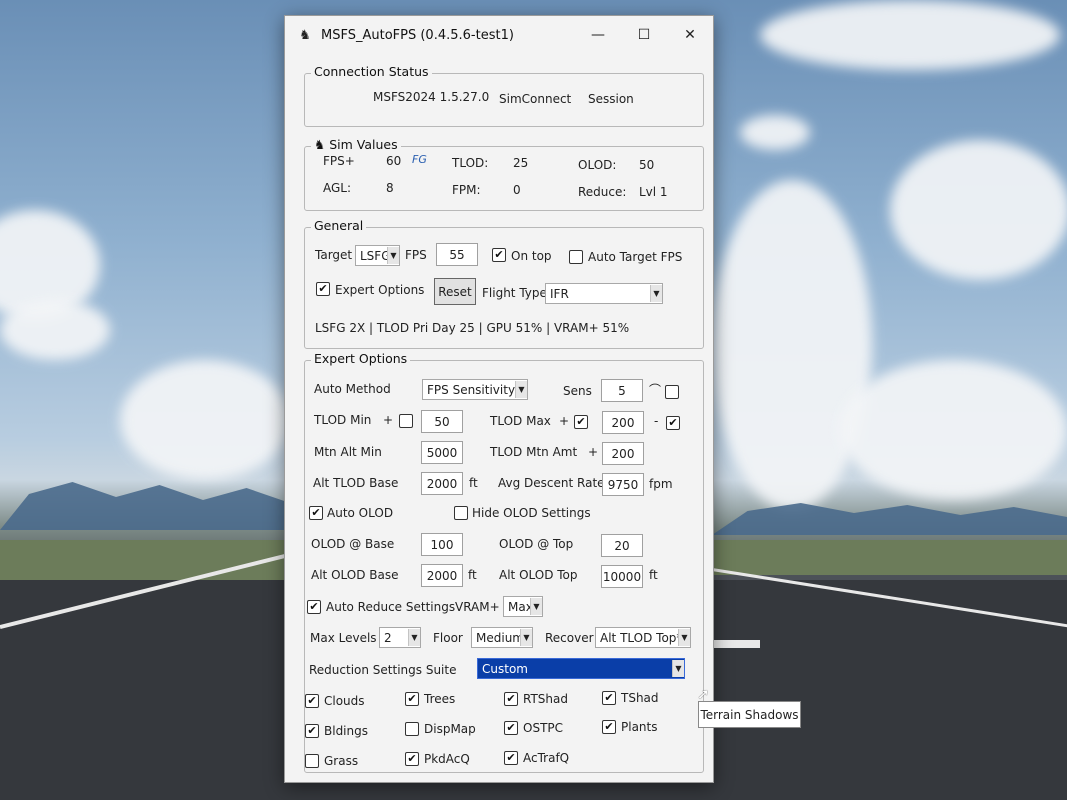 This screenshot has height=800, width=1067. Describe the element at coordinates (535, 99) in the screenshot. I see `simconnect-status: SimConnect` at that location.